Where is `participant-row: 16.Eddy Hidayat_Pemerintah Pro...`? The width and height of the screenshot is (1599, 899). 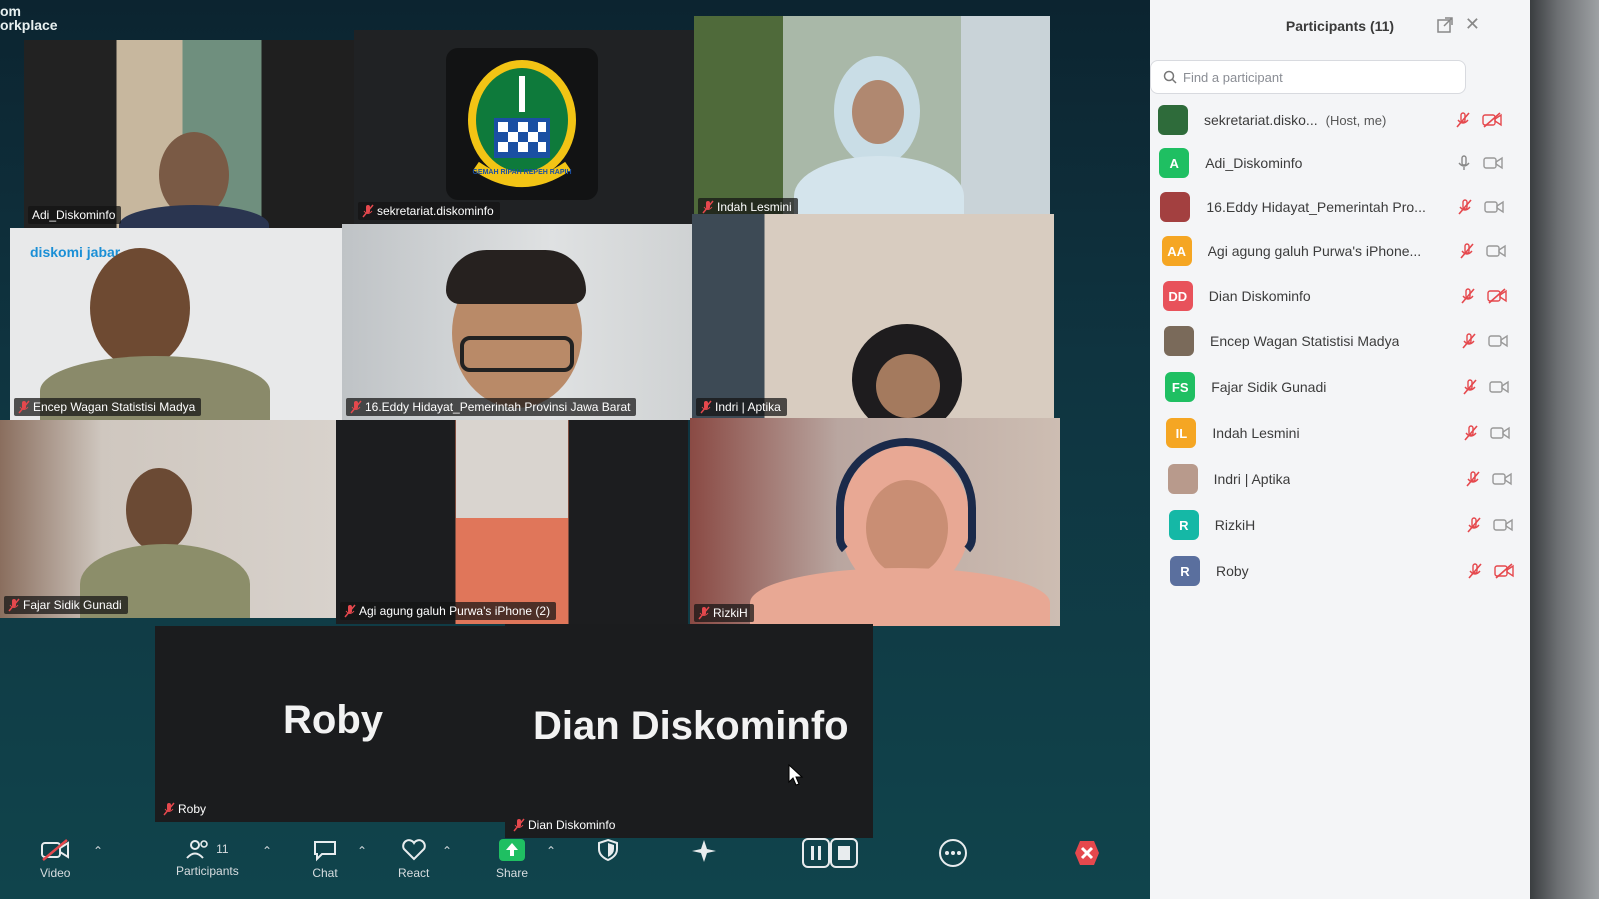
participant-row: 16.Eddy Hidayat_Pemerintah Pro... is located at coordinates (1335, 207).